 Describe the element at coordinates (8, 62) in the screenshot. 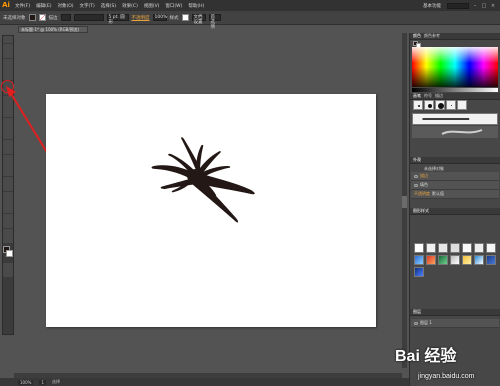

I see `lasso-tool-icon` at that location.